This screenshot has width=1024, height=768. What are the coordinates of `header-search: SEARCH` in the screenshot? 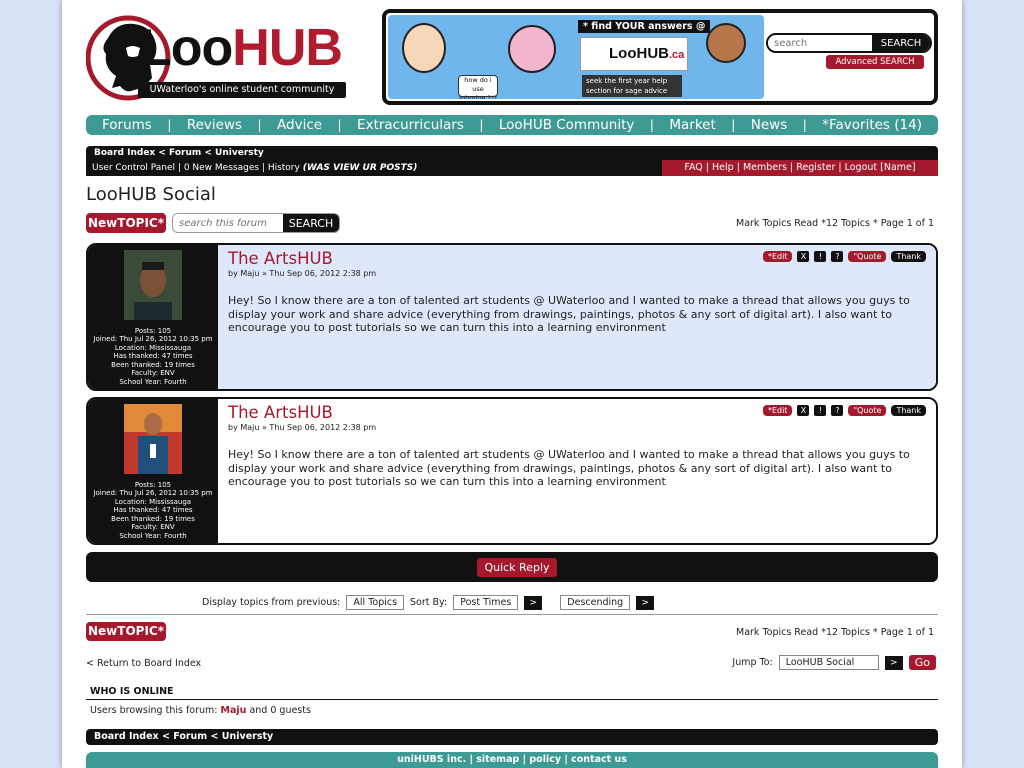 It's located at (849, 43).